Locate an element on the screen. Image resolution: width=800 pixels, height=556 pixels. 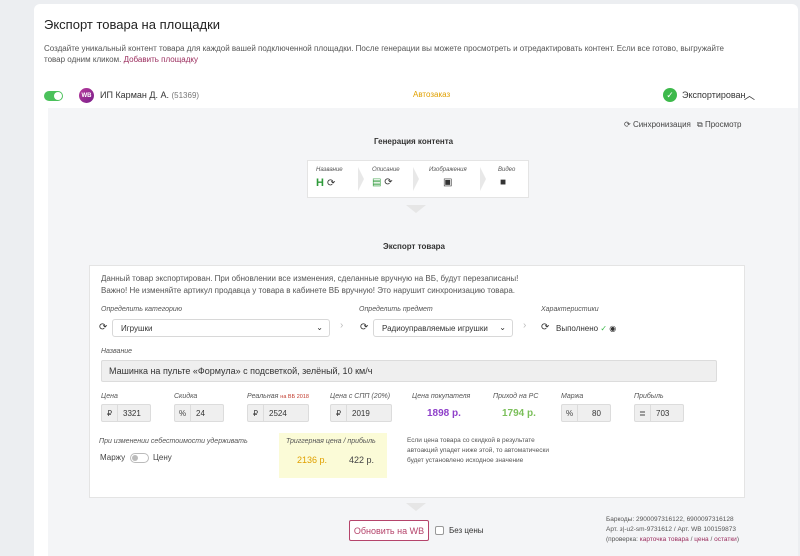
keep-label: При изменении себестоимости удерживать is located at coordinates (173, 441).